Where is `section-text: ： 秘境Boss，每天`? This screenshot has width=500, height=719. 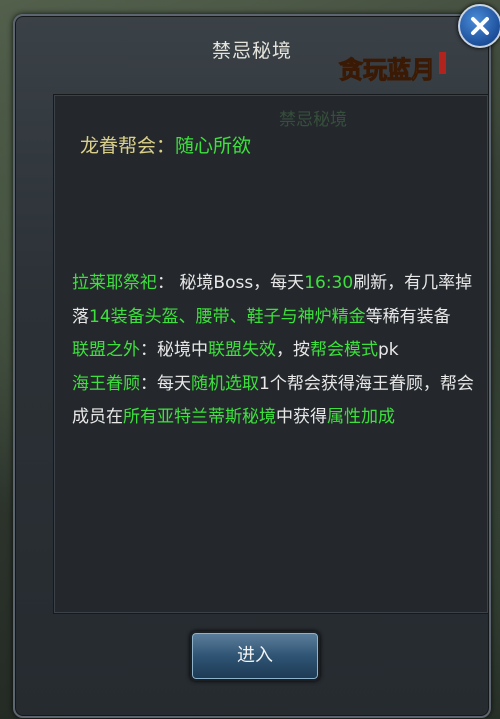
section-text: ： 秘境Boss，每天 is located at coordinates (231, 283).